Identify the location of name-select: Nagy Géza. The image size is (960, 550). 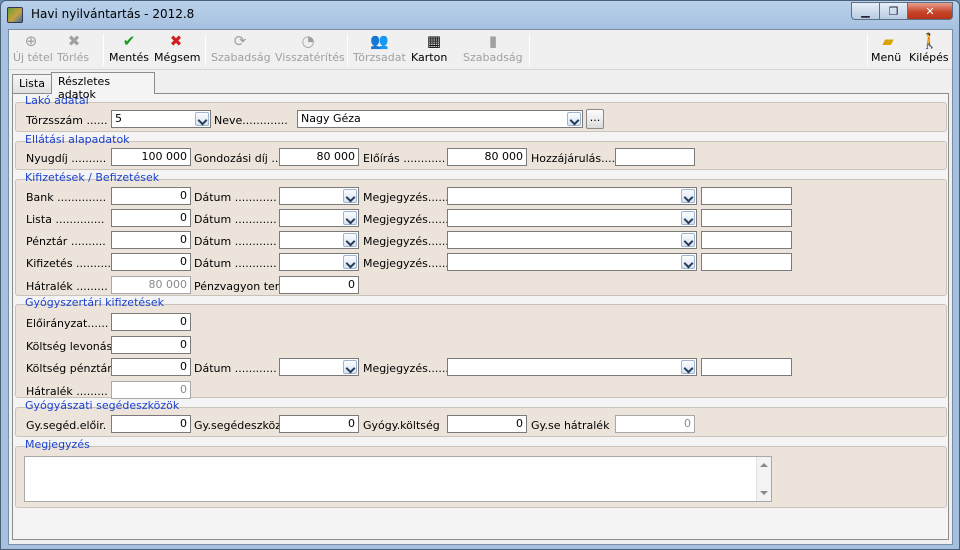
(440, 119).